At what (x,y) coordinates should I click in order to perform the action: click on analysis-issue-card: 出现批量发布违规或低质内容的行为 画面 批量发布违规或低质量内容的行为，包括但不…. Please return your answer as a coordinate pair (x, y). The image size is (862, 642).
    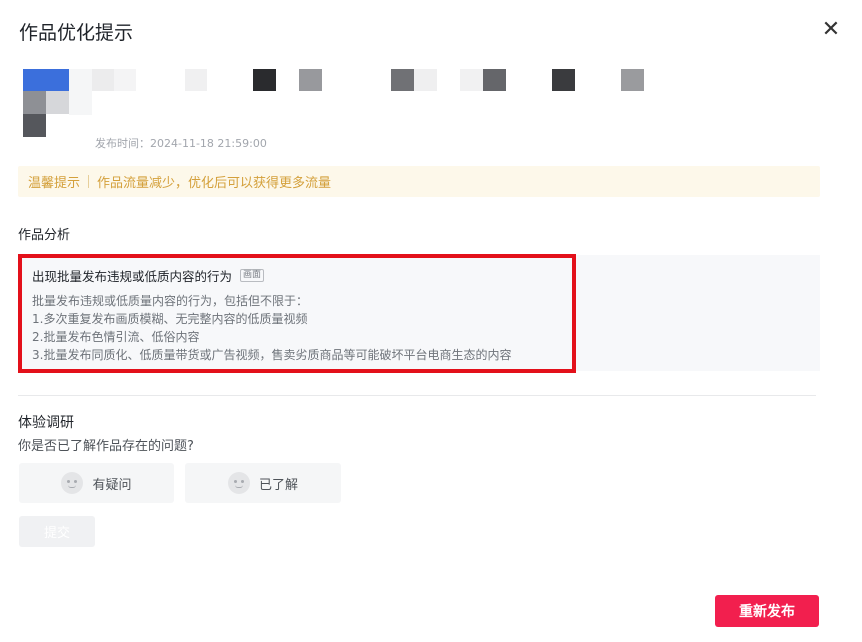
    Looking at the image, I should click on (297, 313).